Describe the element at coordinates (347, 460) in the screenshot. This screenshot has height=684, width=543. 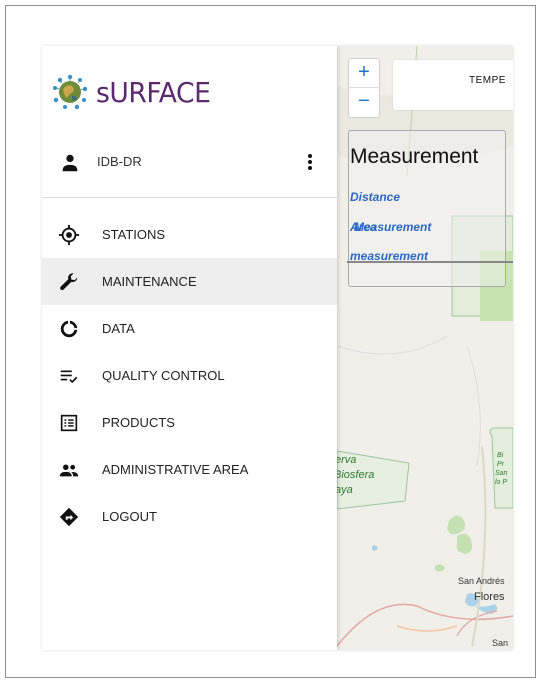
I see `map-label-reserva: erva` at that location.